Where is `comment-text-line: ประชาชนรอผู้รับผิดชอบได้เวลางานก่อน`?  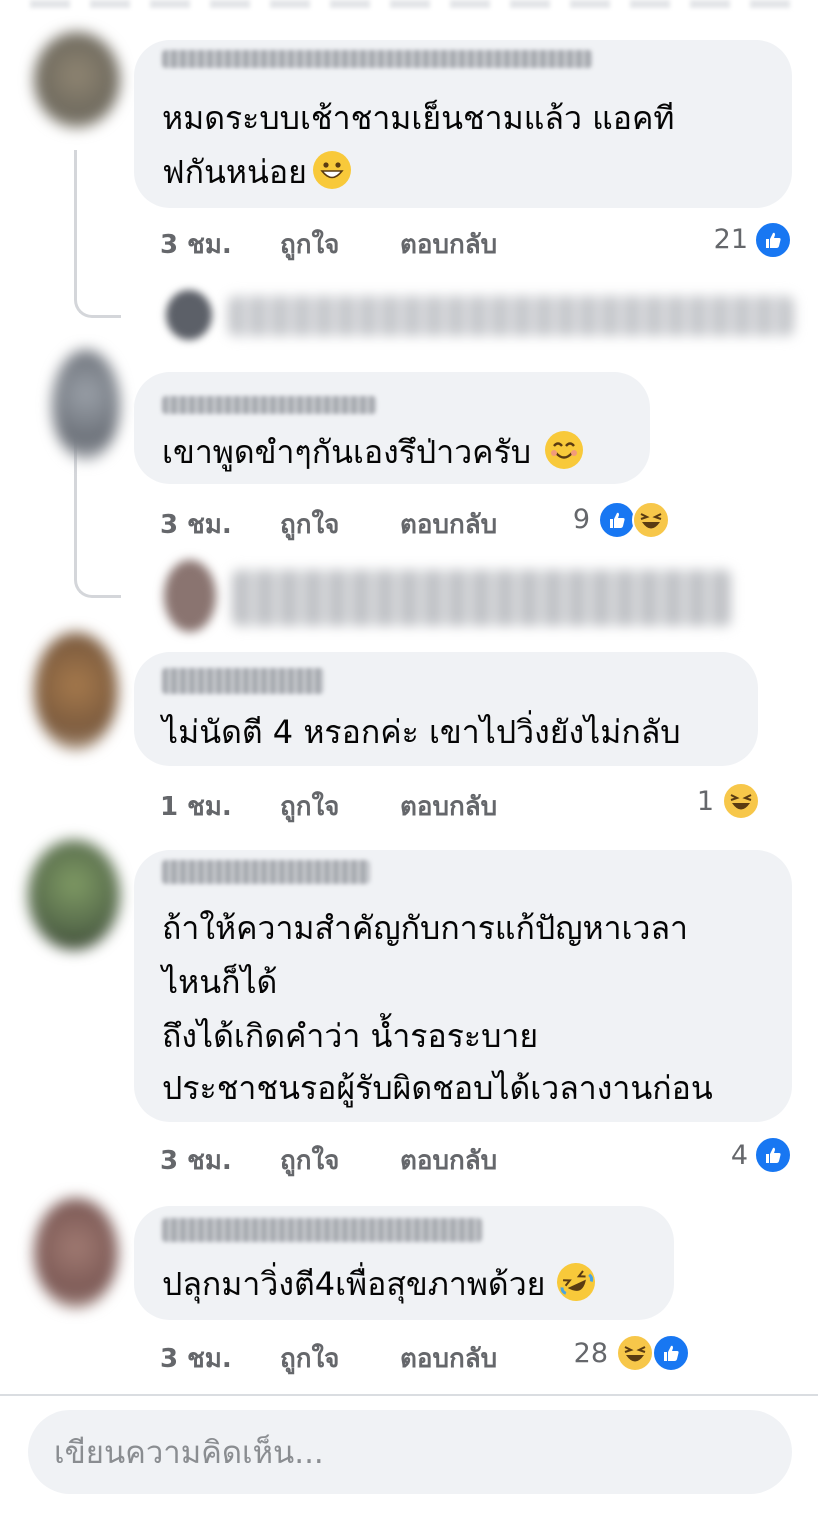
comment-text-line: ประชาชนรอผู้รับผิดชอบได้เวลางานก่อน is located at coordinates (437, 1088).